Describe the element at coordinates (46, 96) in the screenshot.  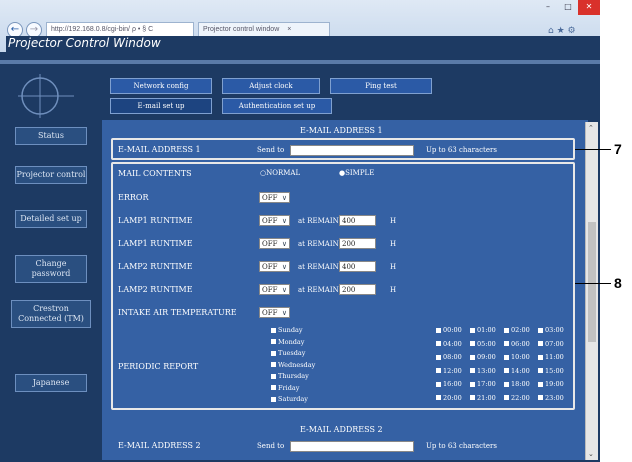
I see `projector-logo-icon` at that location.